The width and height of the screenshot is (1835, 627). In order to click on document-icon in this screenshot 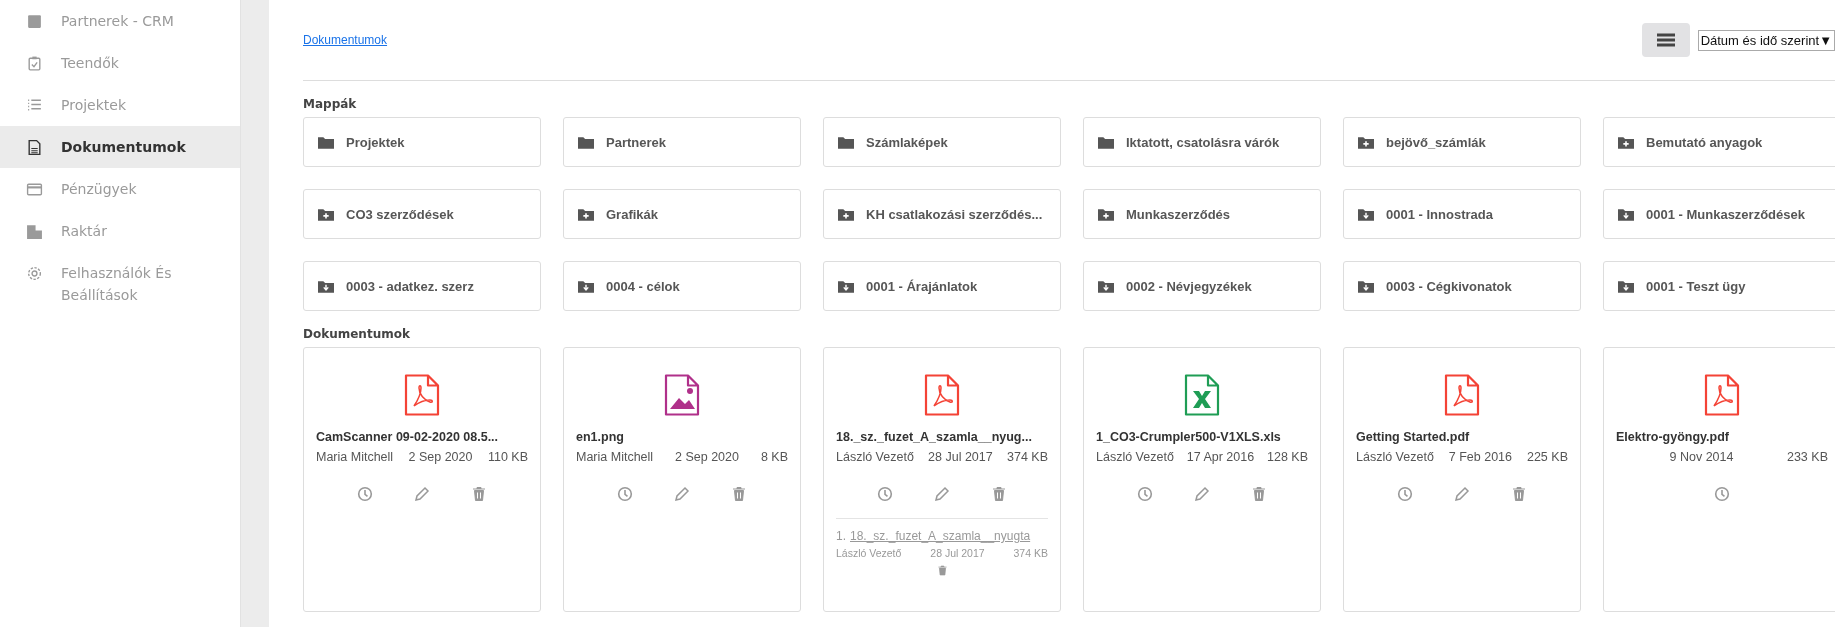, I will do `click(34, 147)`.